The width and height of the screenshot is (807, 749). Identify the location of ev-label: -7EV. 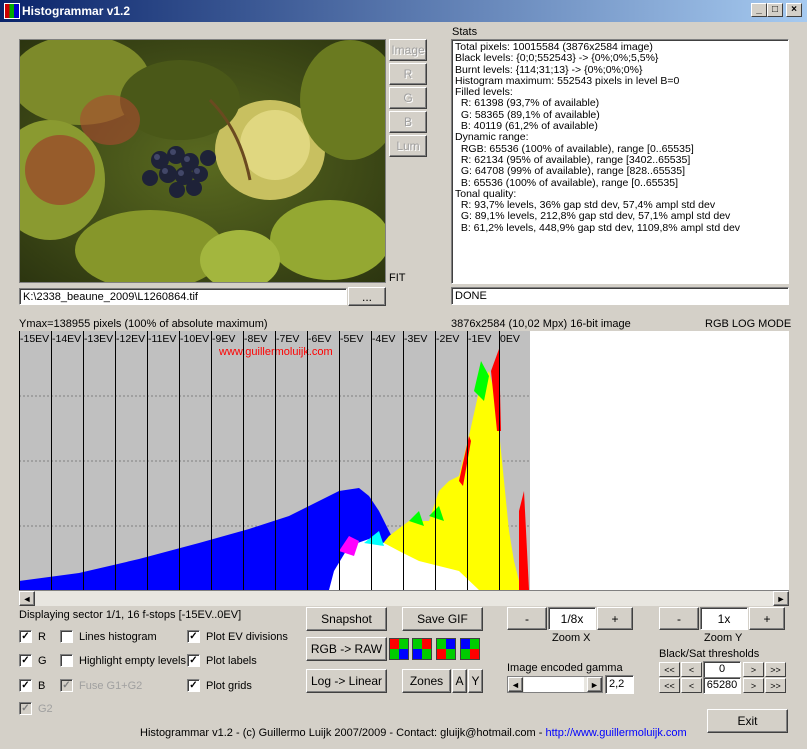
(288, 339).